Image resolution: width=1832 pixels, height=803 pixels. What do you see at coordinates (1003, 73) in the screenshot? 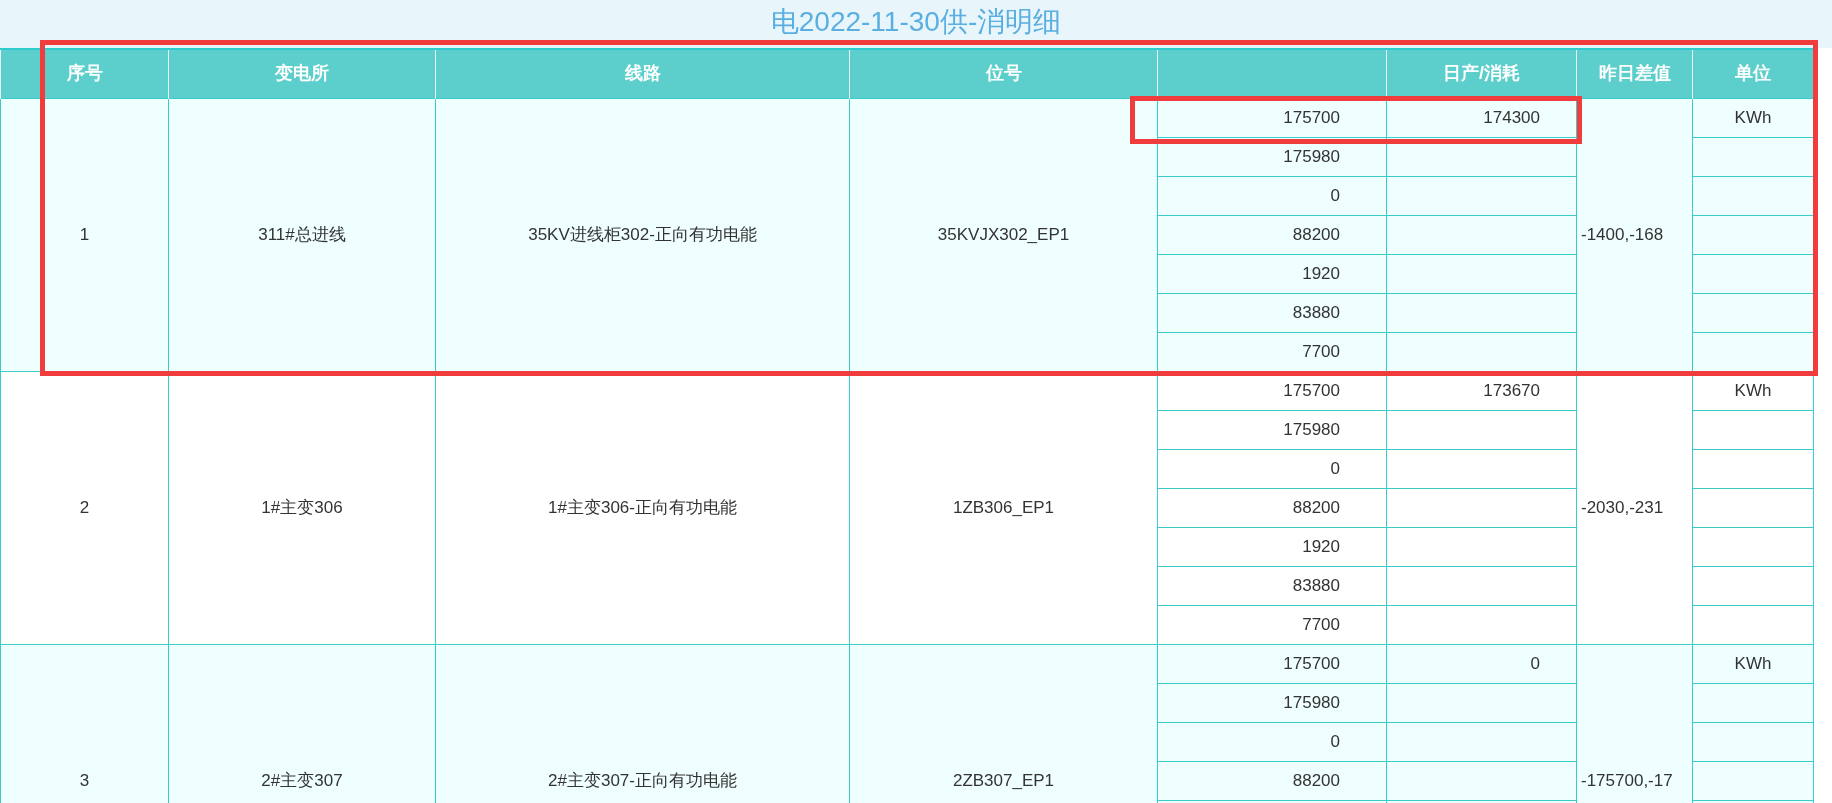
I see `column-header: 位号` at bounding box center [1003, 73].